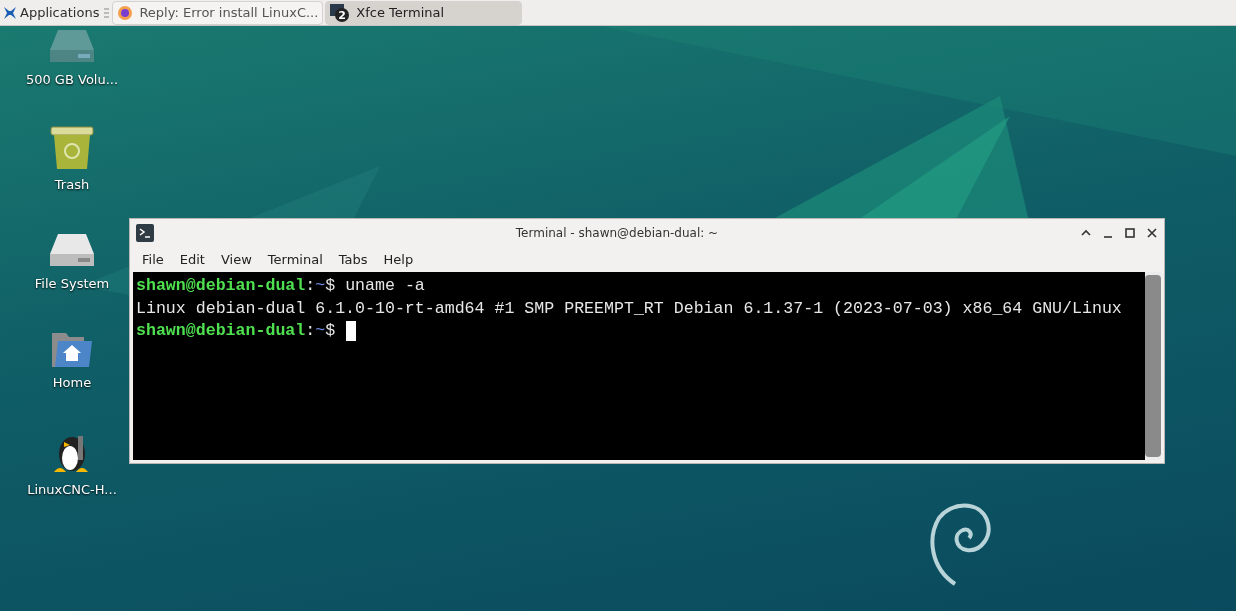 The height and width of the screenshot is (611, 1236). What do you see at coordinates (72, 184) in the screenshot?
I see `desktop-icon-label: Trash` at bounding box center [72, 184].